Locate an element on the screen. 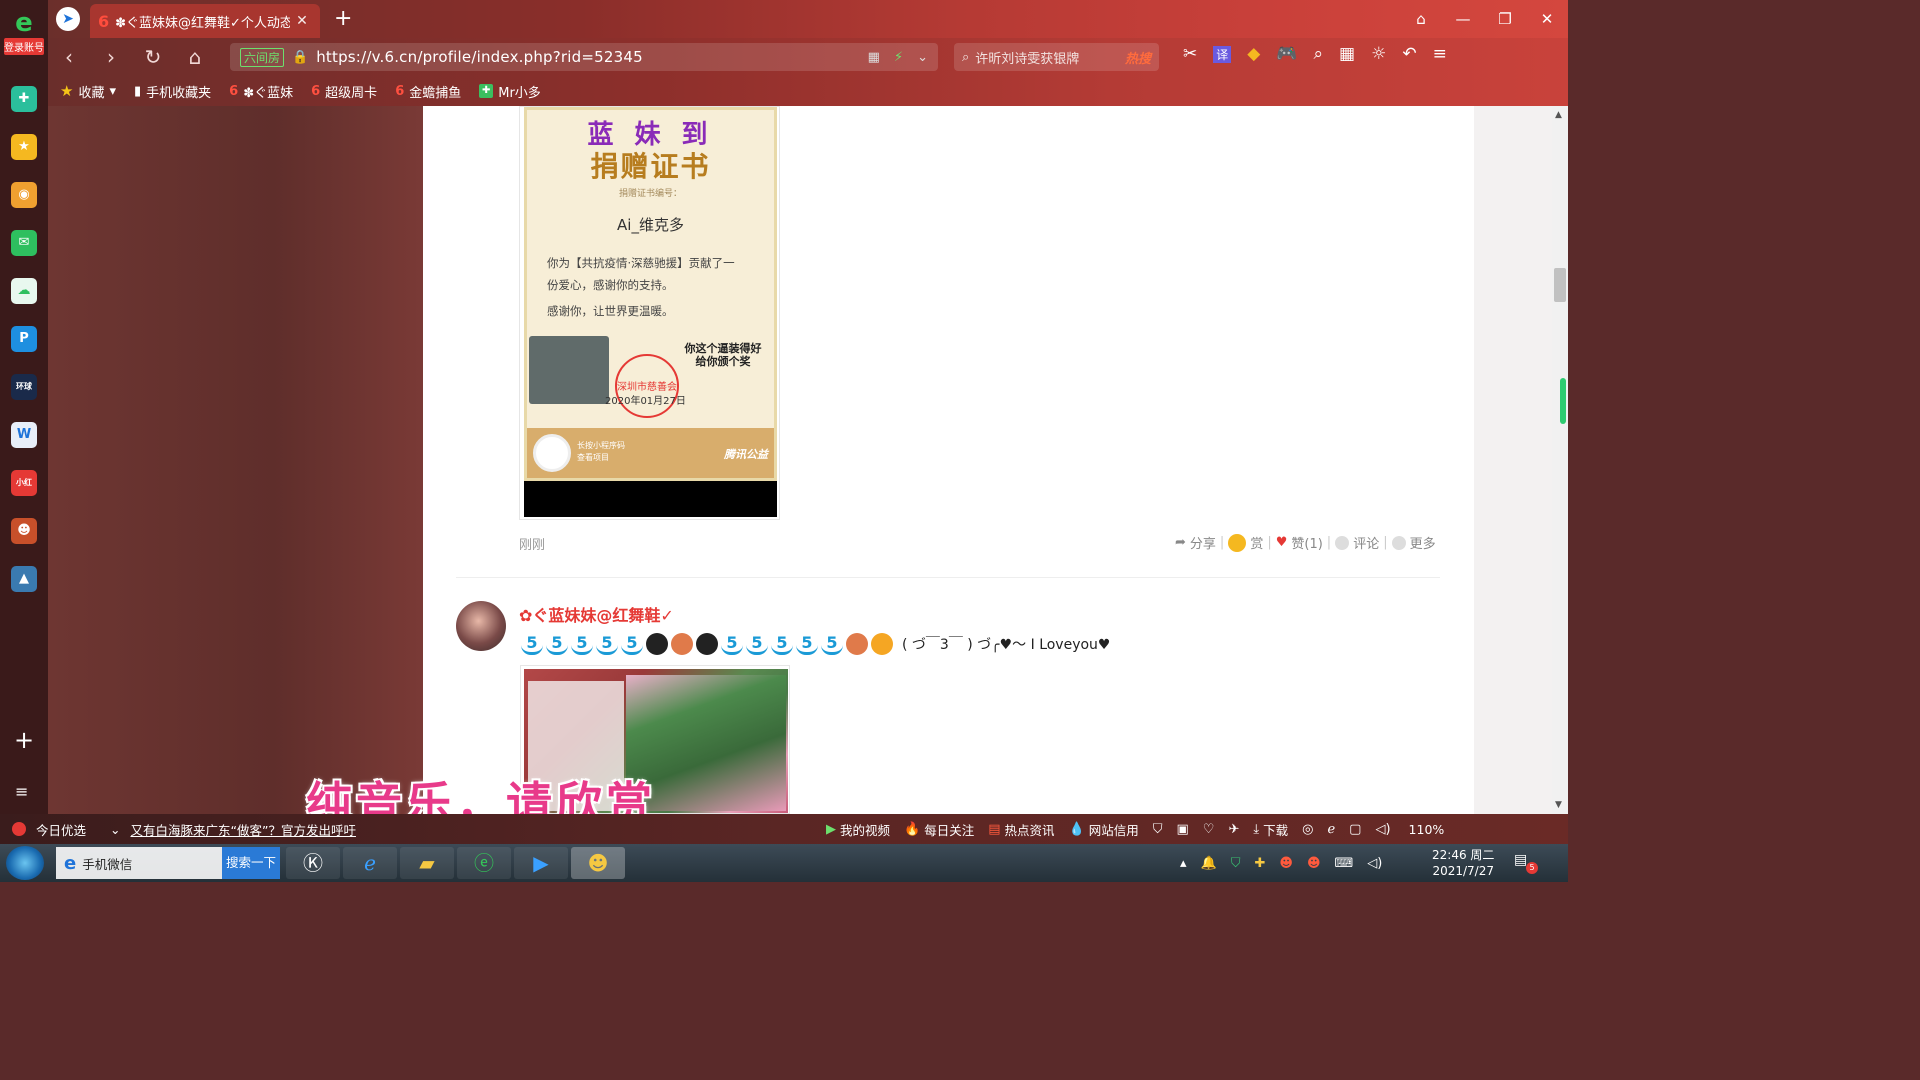  scroll-up-icon: ▲ is located at coordinates (1558, 115).